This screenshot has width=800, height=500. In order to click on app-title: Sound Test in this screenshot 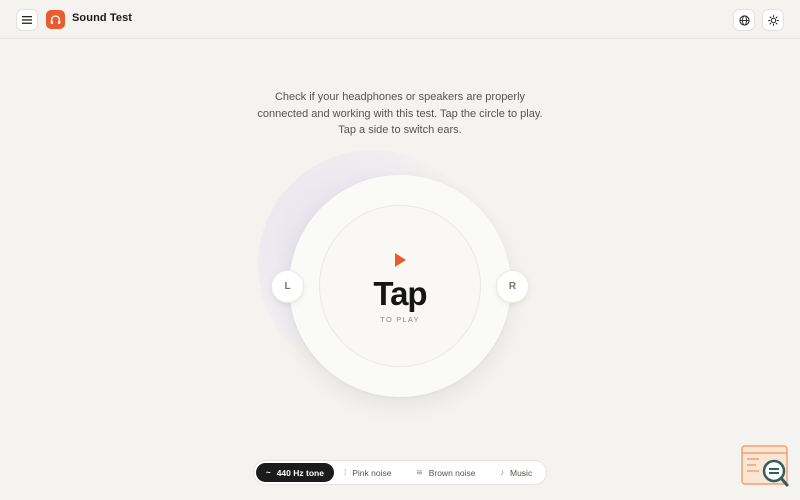, I will do `click(102, 18)`.